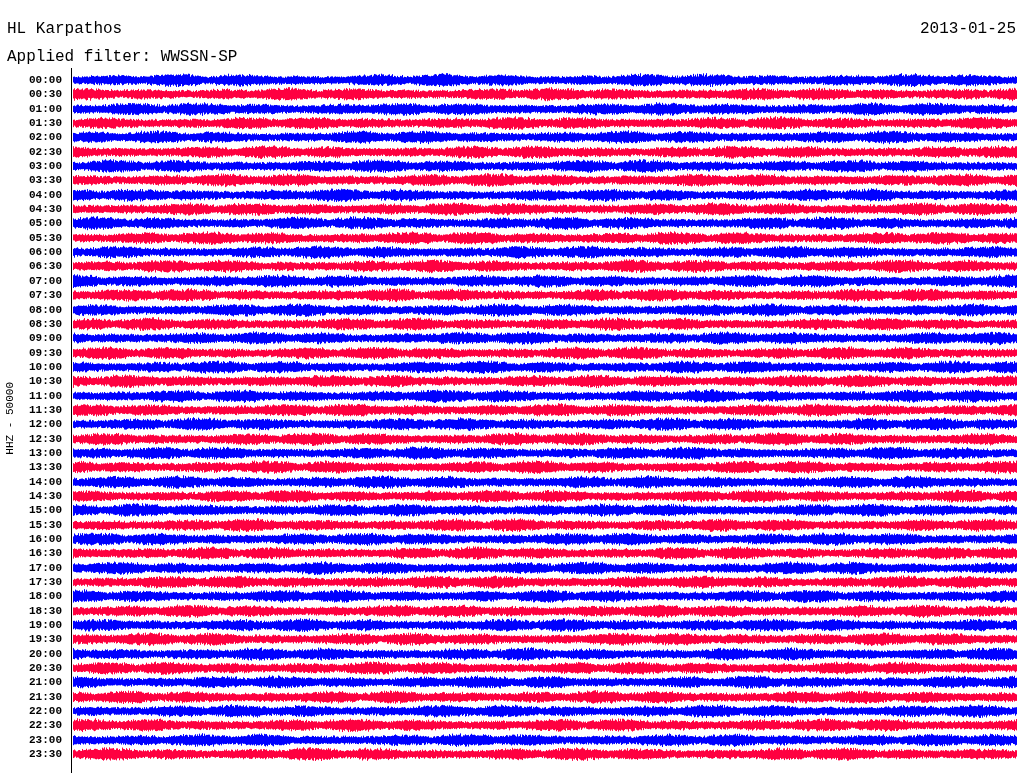 Image resolution: width=1024 pixels, height=780 pixels. What do you see at coordinates (45, 481) in the screenshot?
I see `time-label: 14:00` at bounding box center [45, 481].